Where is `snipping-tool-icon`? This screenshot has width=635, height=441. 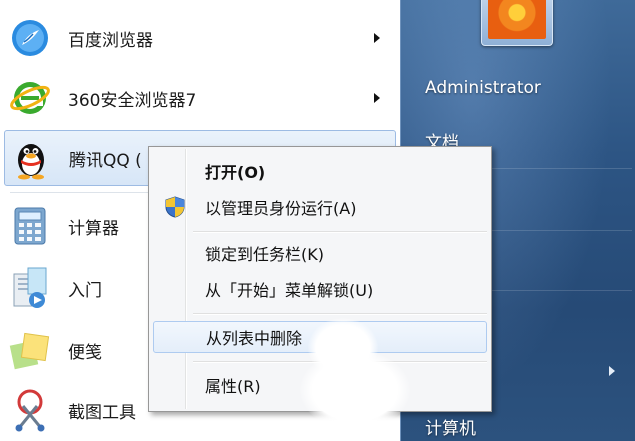
snipping-tool-icon is located at coordinates (30, 410).